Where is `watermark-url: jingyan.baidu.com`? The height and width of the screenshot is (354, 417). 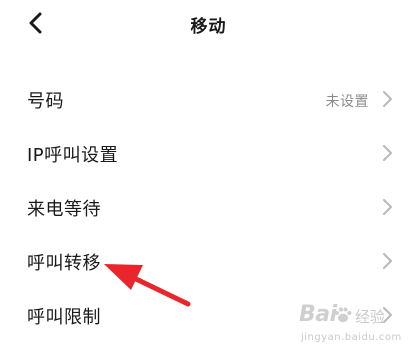 watermark-url: jingyan.baidu.com is located at coordinates (351, 337).